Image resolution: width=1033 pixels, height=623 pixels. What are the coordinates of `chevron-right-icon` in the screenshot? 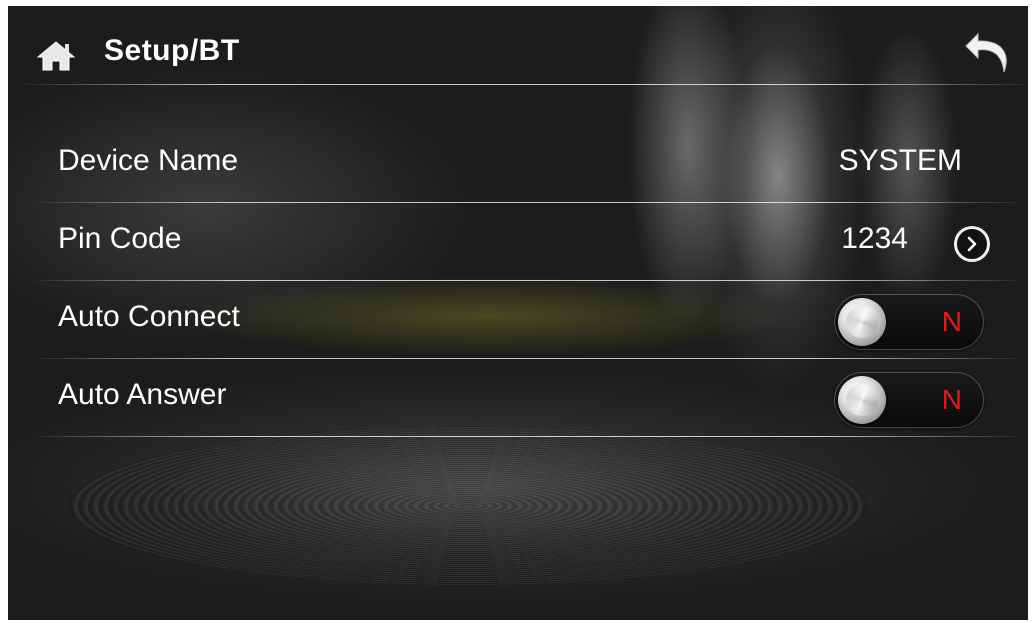 It's located at (972, 244).